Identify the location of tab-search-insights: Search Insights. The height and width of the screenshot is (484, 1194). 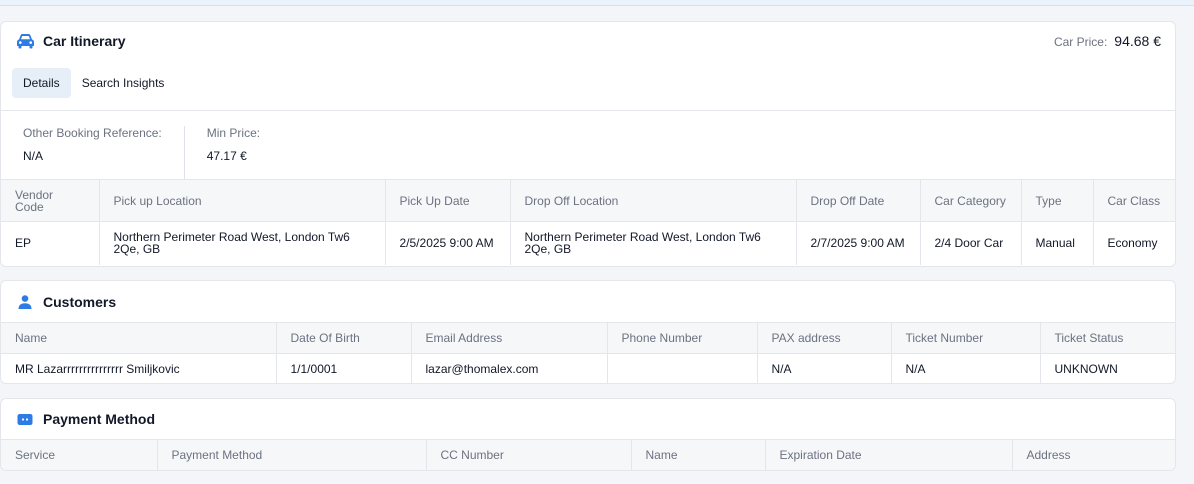
(123, 83).